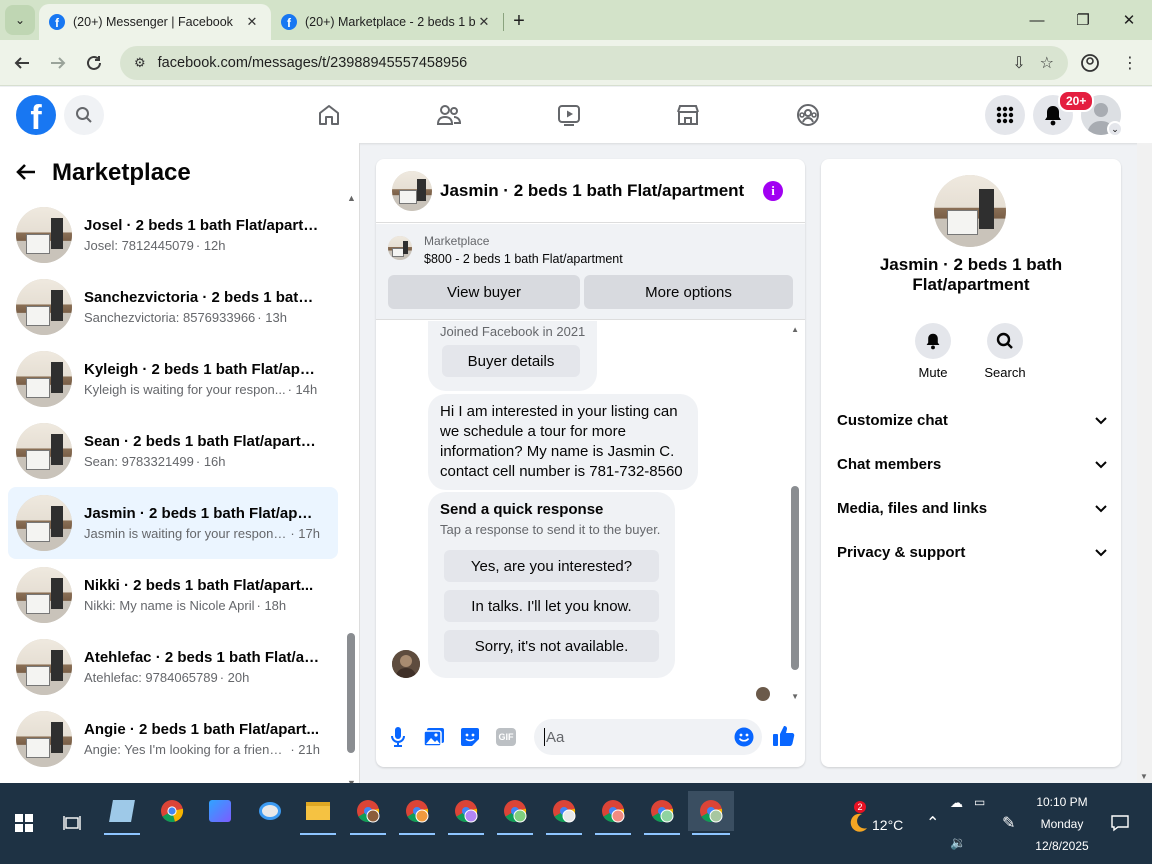 The width and height of the screenshot is (1152, 864). I want to click on gif-icon: GIF, so click(506, 737).